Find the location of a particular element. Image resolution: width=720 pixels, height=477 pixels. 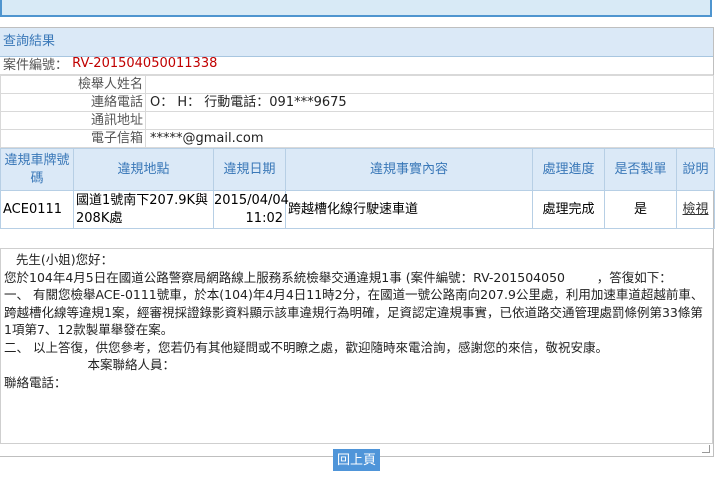

detail-cell: 檢視 is located at coordinates (695, 209).